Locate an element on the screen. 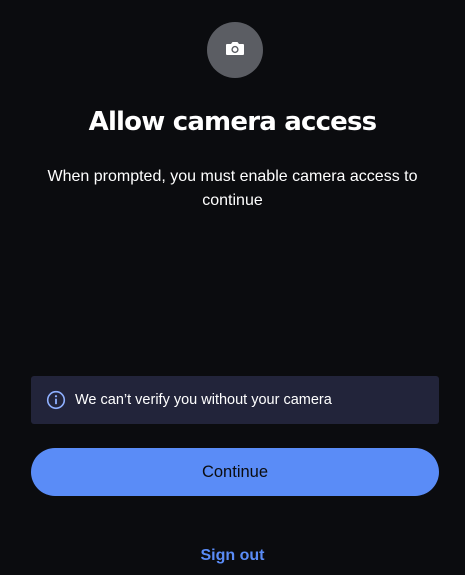  camera-icon is located at coordinates (235, 50).